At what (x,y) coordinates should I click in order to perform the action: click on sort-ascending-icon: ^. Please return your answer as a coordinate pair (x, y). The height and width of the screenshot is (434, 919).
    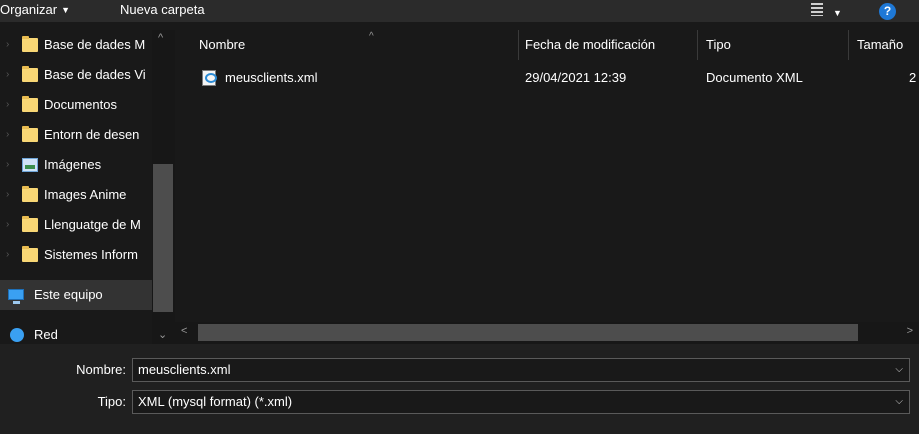
    Looking at the image, I should click on (371, 36).